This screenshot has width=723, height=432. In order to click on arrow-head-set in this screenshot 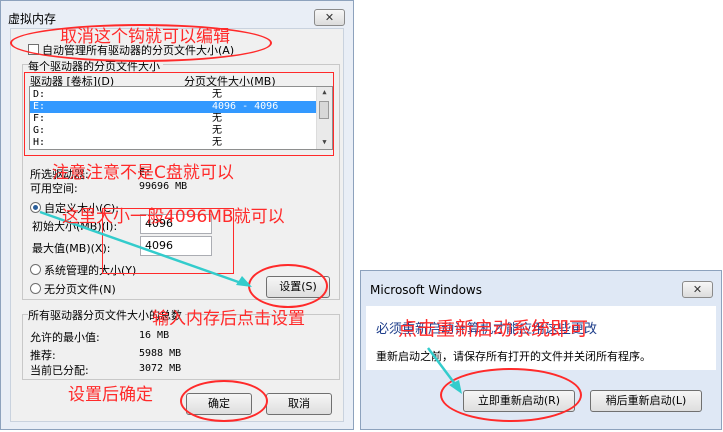, I will do `click(244, 281)`.